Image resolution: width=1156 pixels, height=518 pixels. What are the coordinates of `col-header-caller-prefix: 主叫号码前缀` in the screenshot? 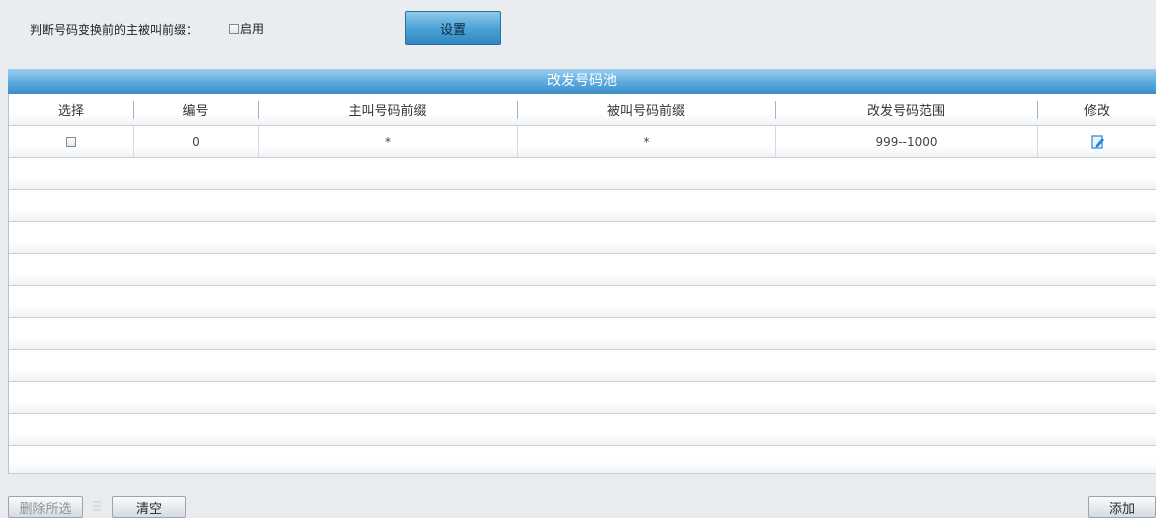 It's located at (387, 109).